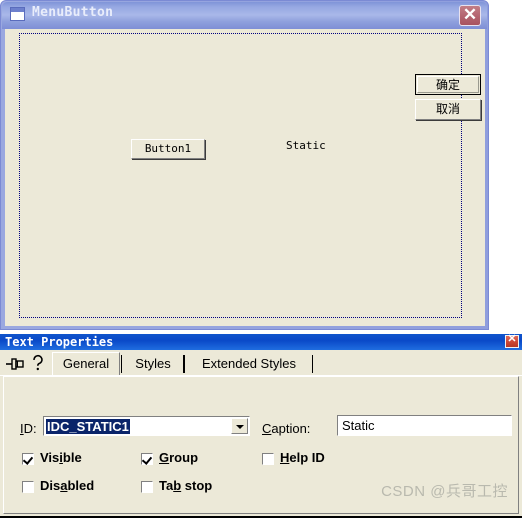 Image resolution: width=522 pixels, height=518 pixels. I want to click on properties-title: Text Properties, so click(59, 342).